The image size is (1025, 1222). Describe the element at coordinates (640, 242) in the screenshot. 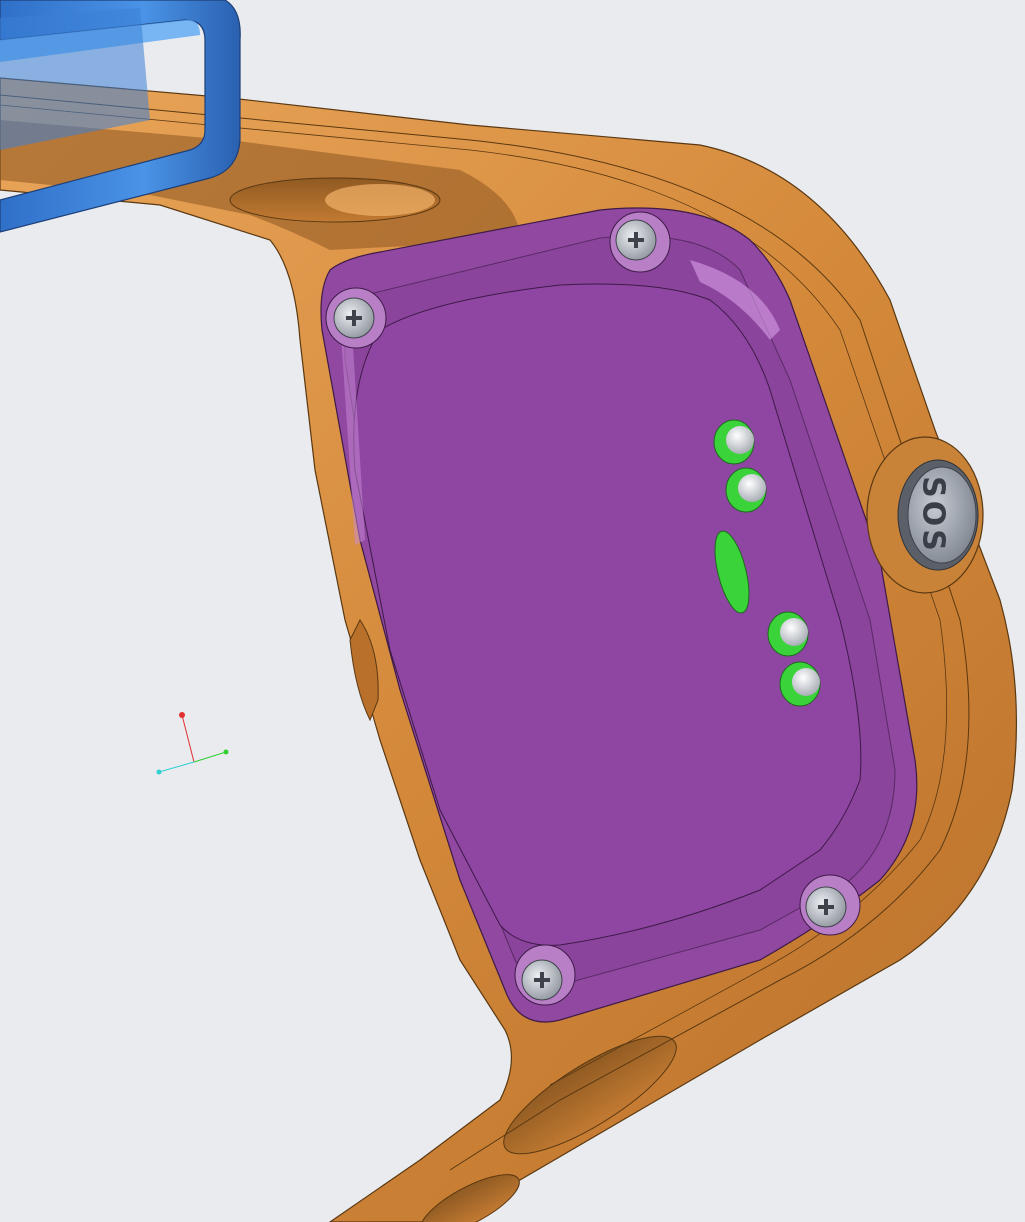

I see `screw-top` at that location.